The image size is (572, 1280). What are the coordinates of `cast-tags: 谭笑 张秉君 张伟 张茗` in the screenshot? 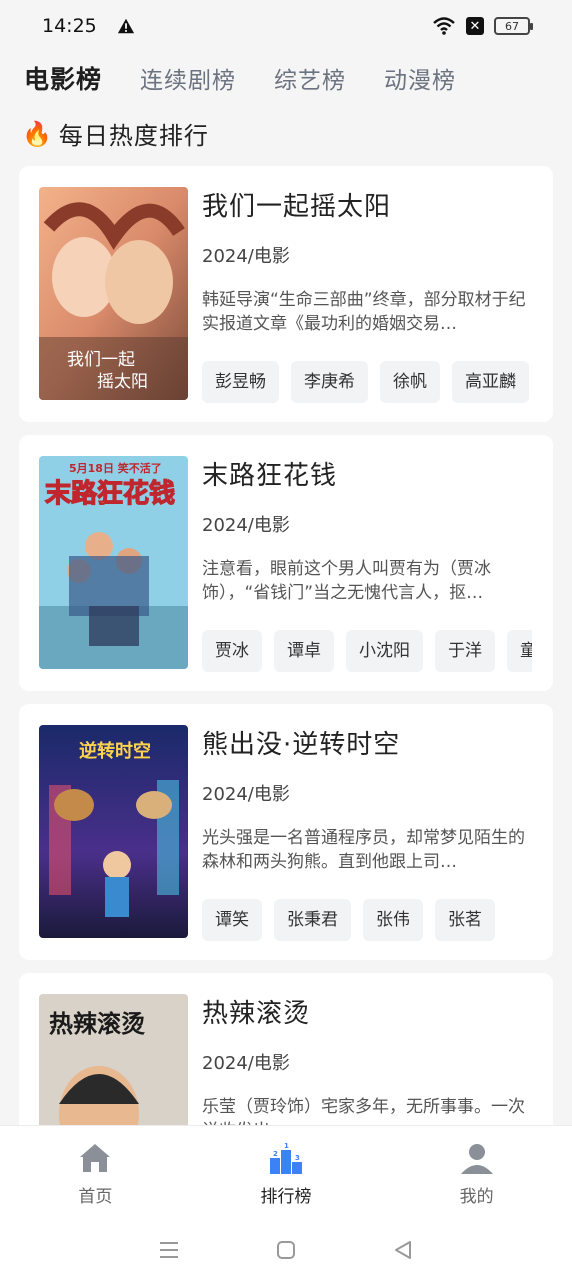 It's located at (367, 920).